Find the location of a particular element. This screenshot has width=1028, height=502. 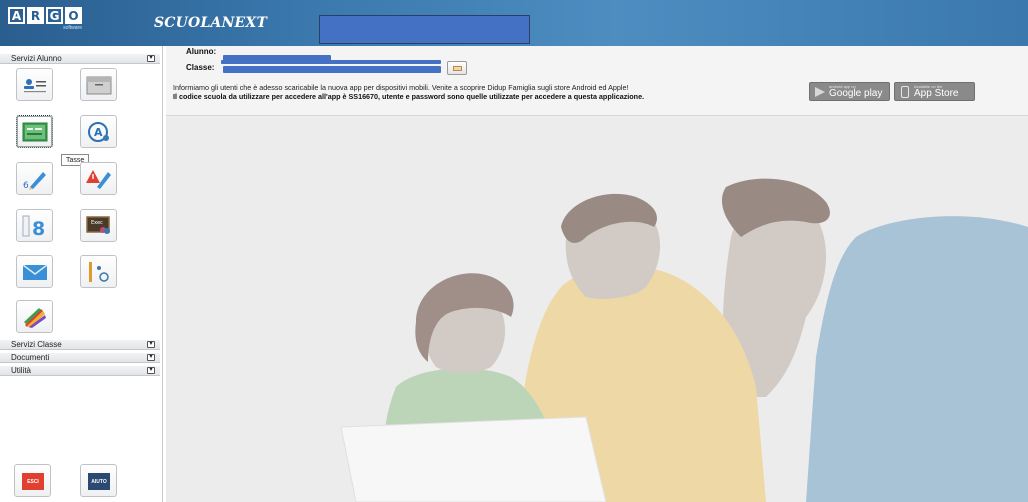

tile-anagrafe is located at coordinates (34, 84).